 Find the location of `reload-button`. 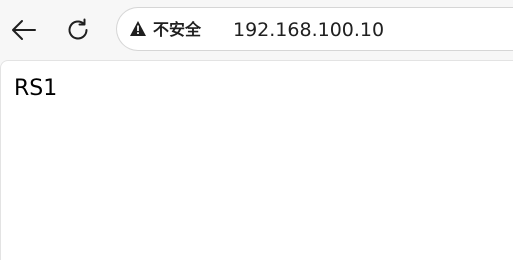

reload-button is located at coordinates (78, 30).